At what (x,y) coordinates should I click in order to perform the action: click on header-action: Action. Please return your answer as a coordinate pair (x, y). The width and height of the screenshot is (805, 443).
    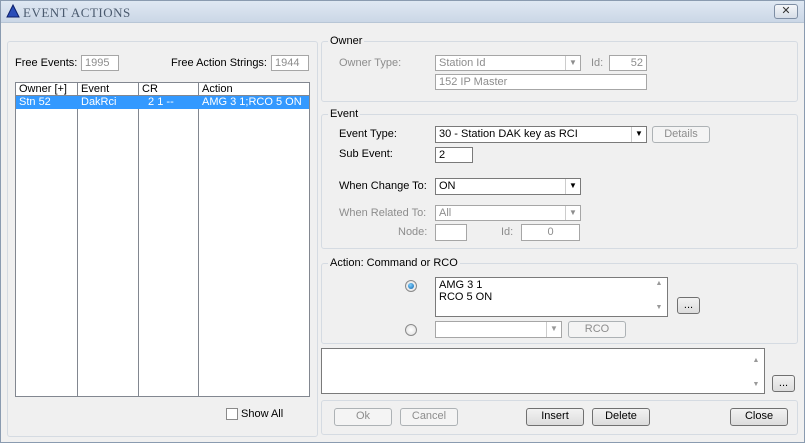
    Looking at the image, I should click on (216, 89).